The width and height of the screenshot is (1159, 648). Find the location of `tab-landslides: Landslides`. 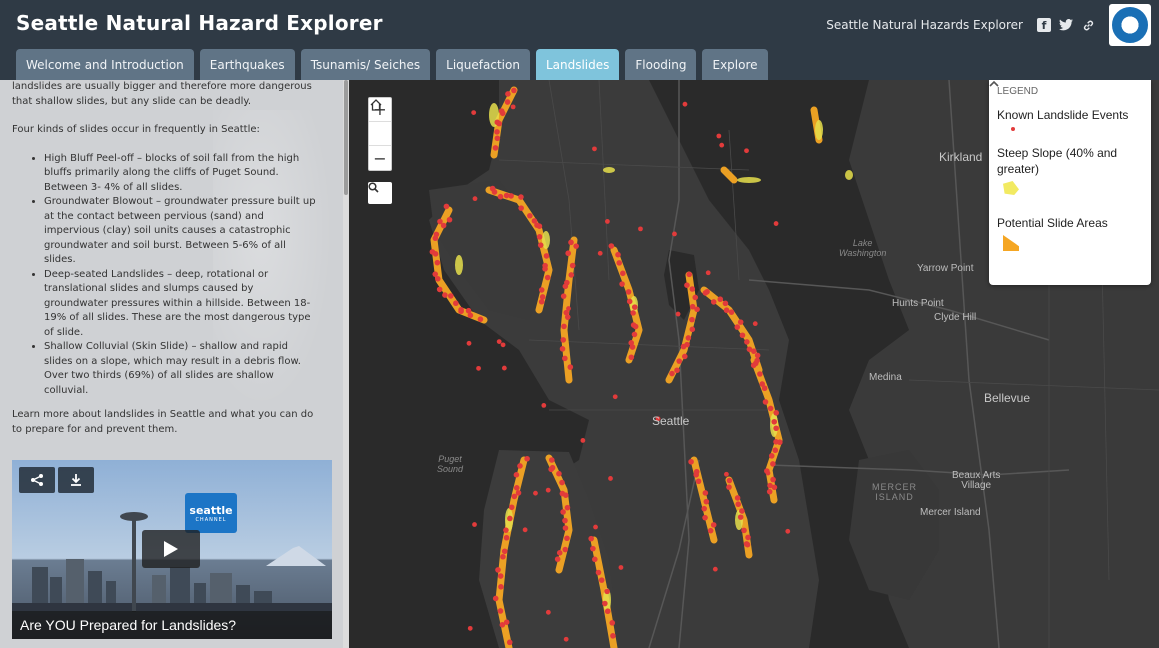

tab-landslides: Landslides is located at coordinates (577, 64).